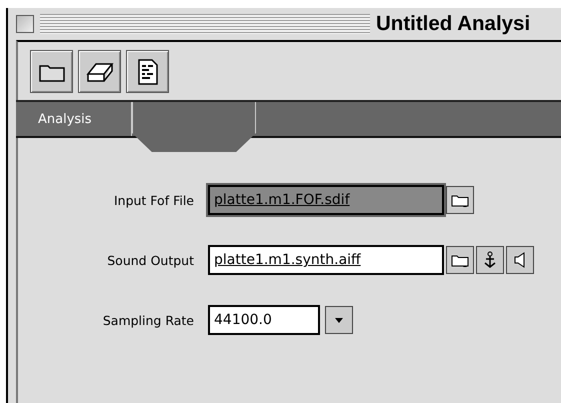 The width and height of the screenshot is (561, 403). Describe the element at coordinates (326, 260) in the screenshot. I see `text-field: platte1.m1.synth.aiff` at that location.